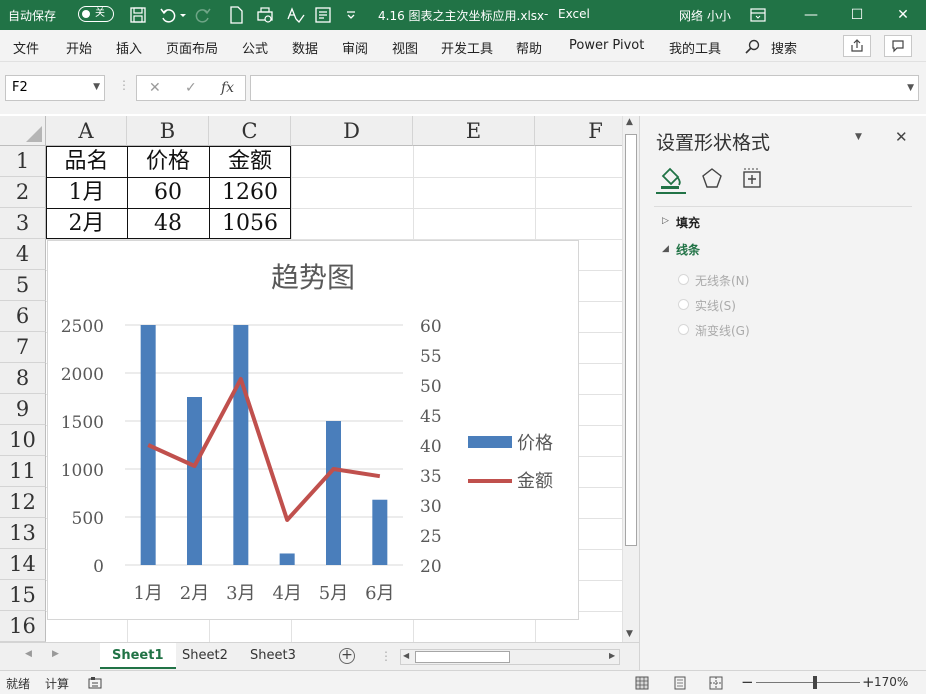  I want to click on status-calculate: 计算, so click(57, 683).